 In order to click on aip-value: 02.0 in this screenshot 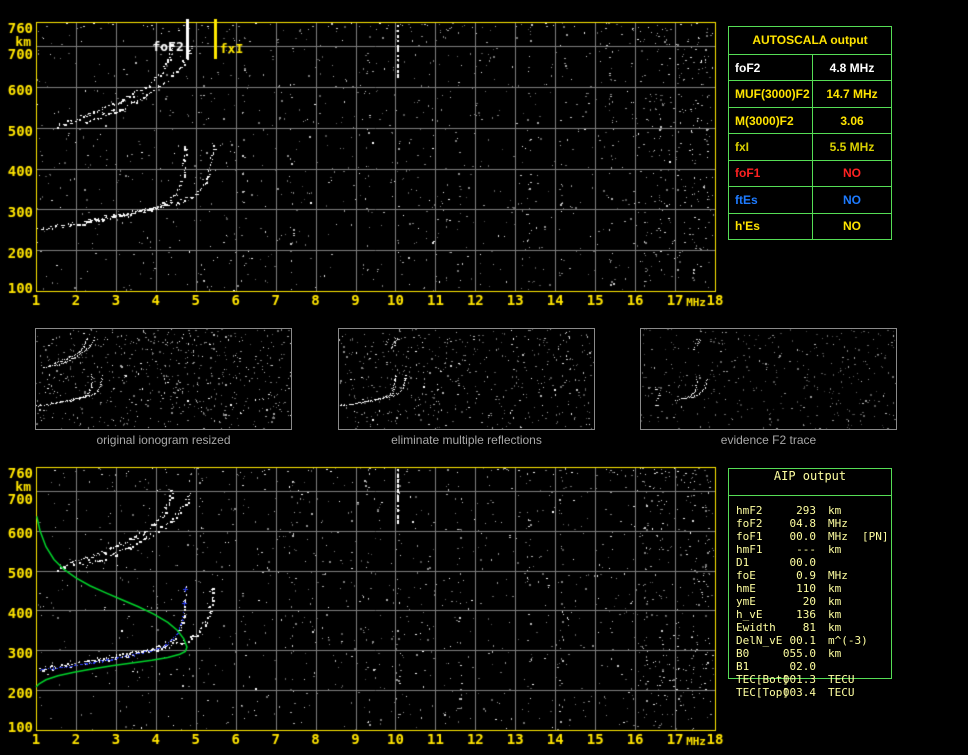, I will do `click(803, 666)`.